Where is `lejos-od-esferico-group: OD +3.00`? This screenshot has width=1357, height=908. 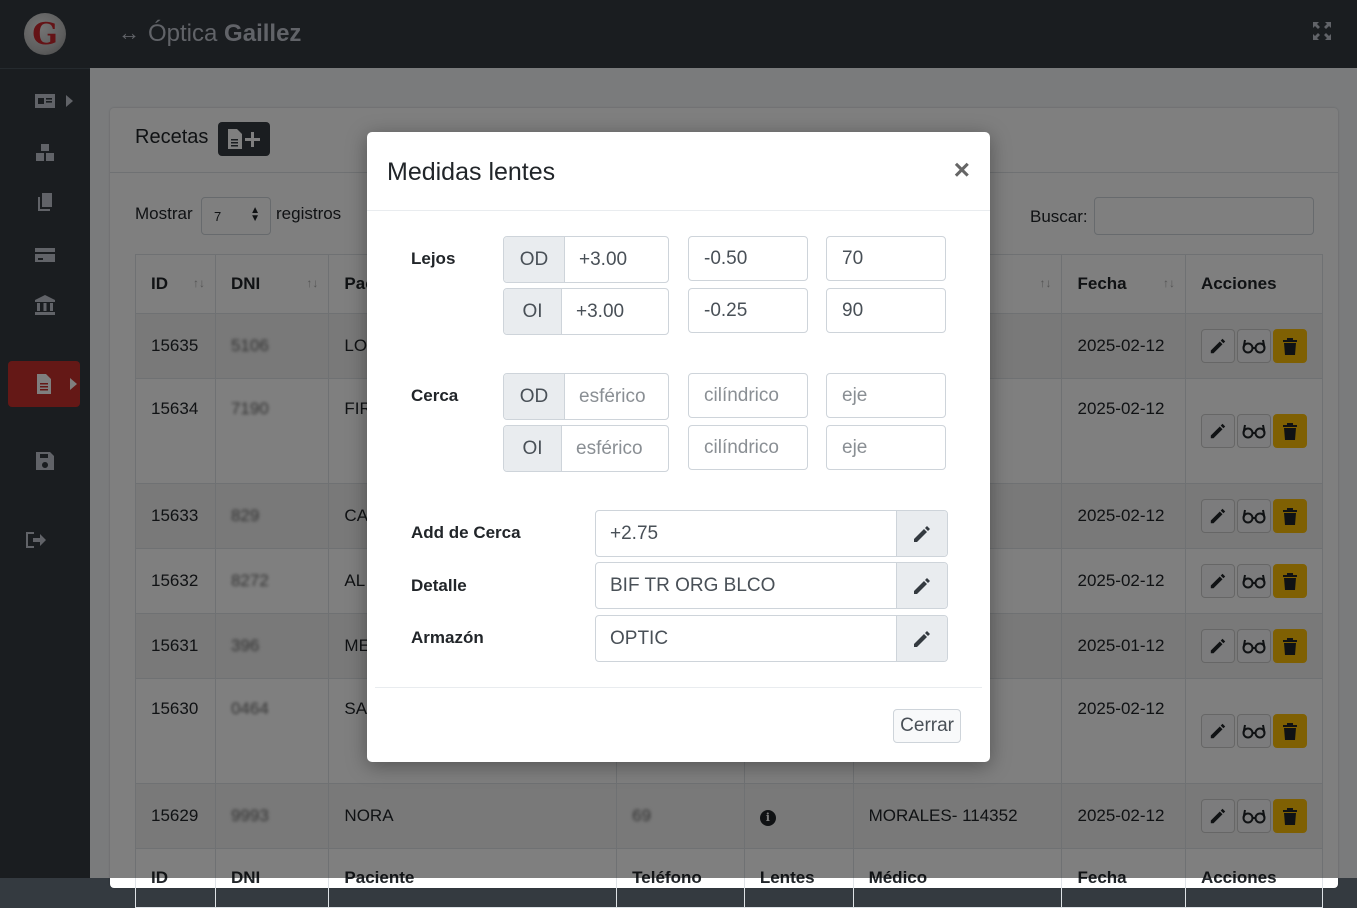 lejos-od-esferico-group: OD +3.00 is located at coordinates (586, 259).